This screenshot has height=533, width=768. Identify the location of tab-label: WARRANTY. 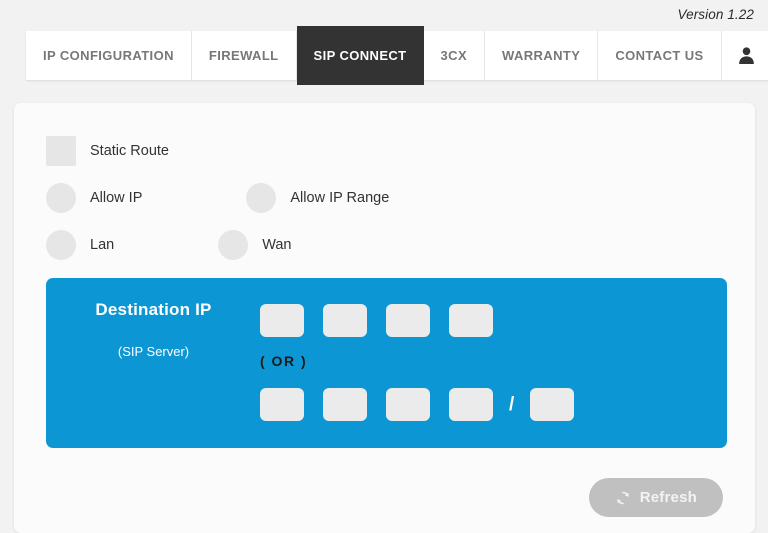
(541, 55).